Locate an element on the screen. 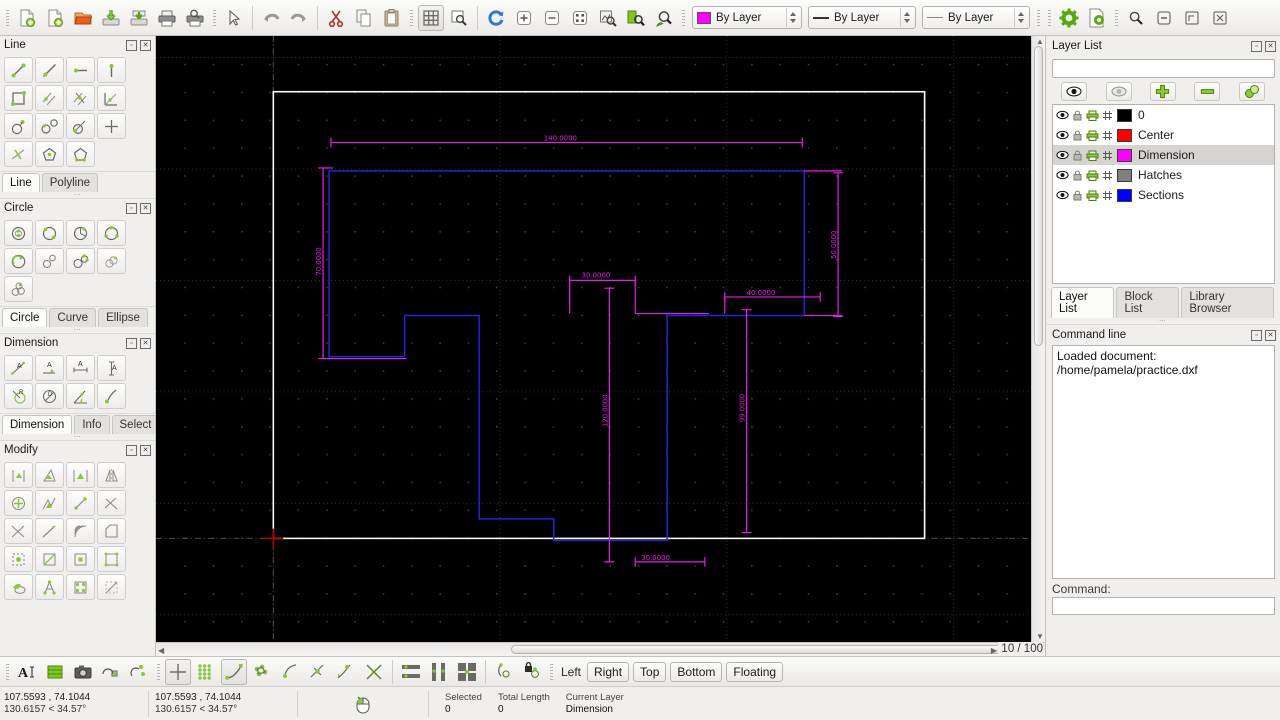 This screenshot has height=720, width=1280. dimension-panel-float-button: ▫ is located at coordinates (131, 343).